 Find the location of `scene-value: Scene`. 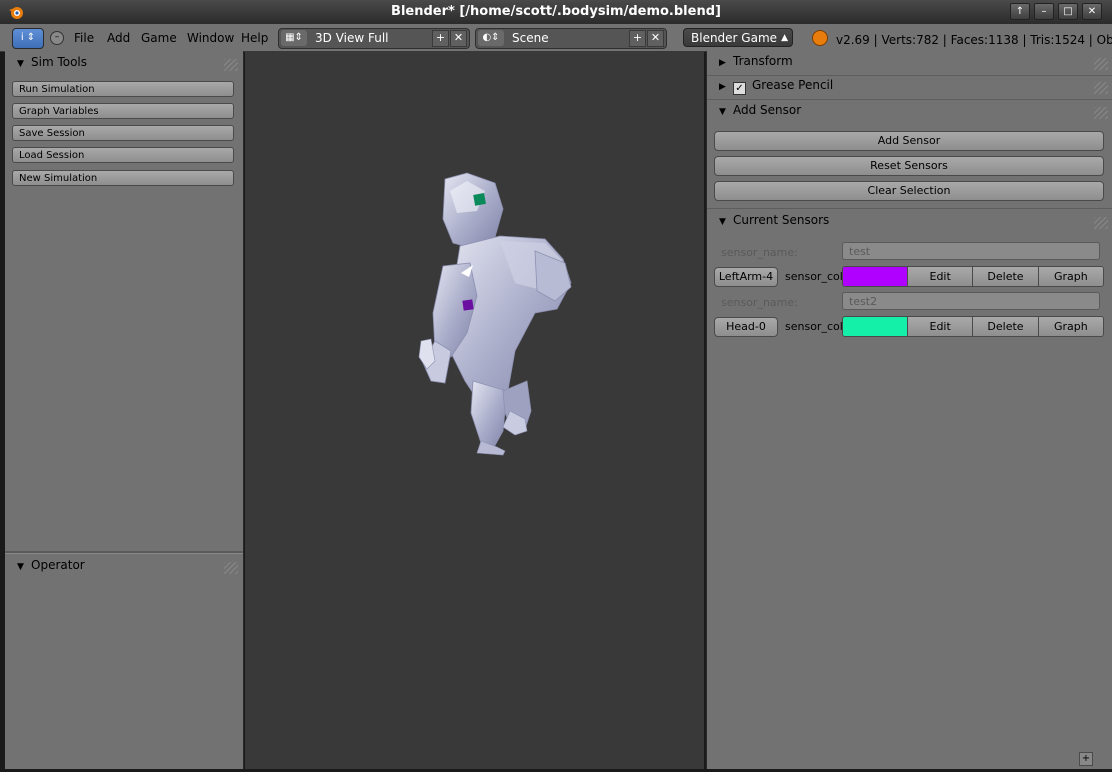

scene-value: Scene is located at coordinates (530, 38).